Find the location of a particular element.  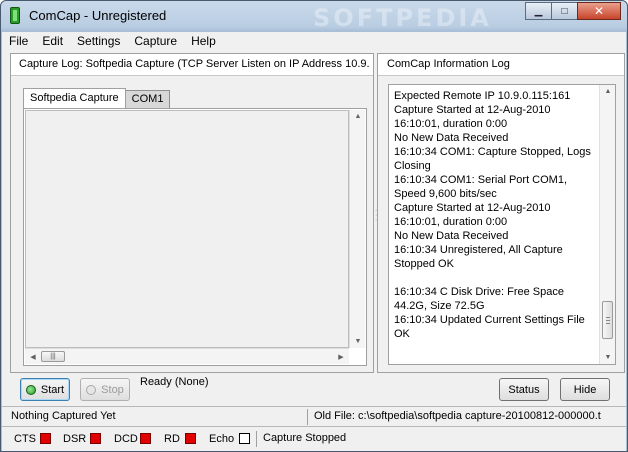

stop-button: Stop is located at coordinates (105, 389).